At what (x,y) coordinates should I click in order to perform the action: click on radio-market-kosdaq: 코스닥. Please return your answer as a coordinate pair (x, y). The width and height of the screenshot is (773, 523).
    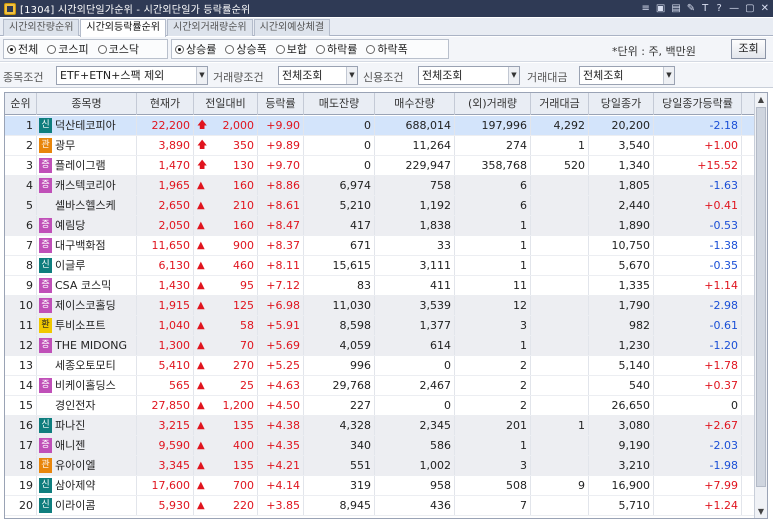
    Looking at the image, I should click on (118, 49).